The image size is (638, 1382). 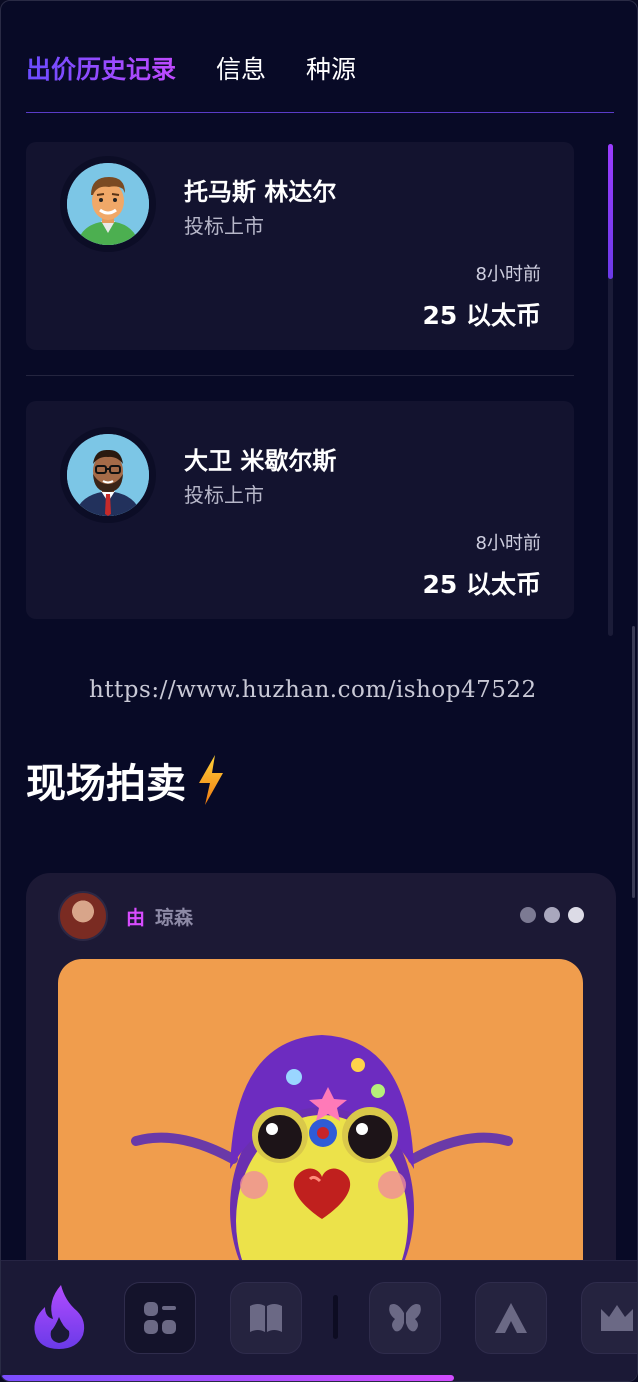 I want to click on crown-button, so click(x=609, y=1318).